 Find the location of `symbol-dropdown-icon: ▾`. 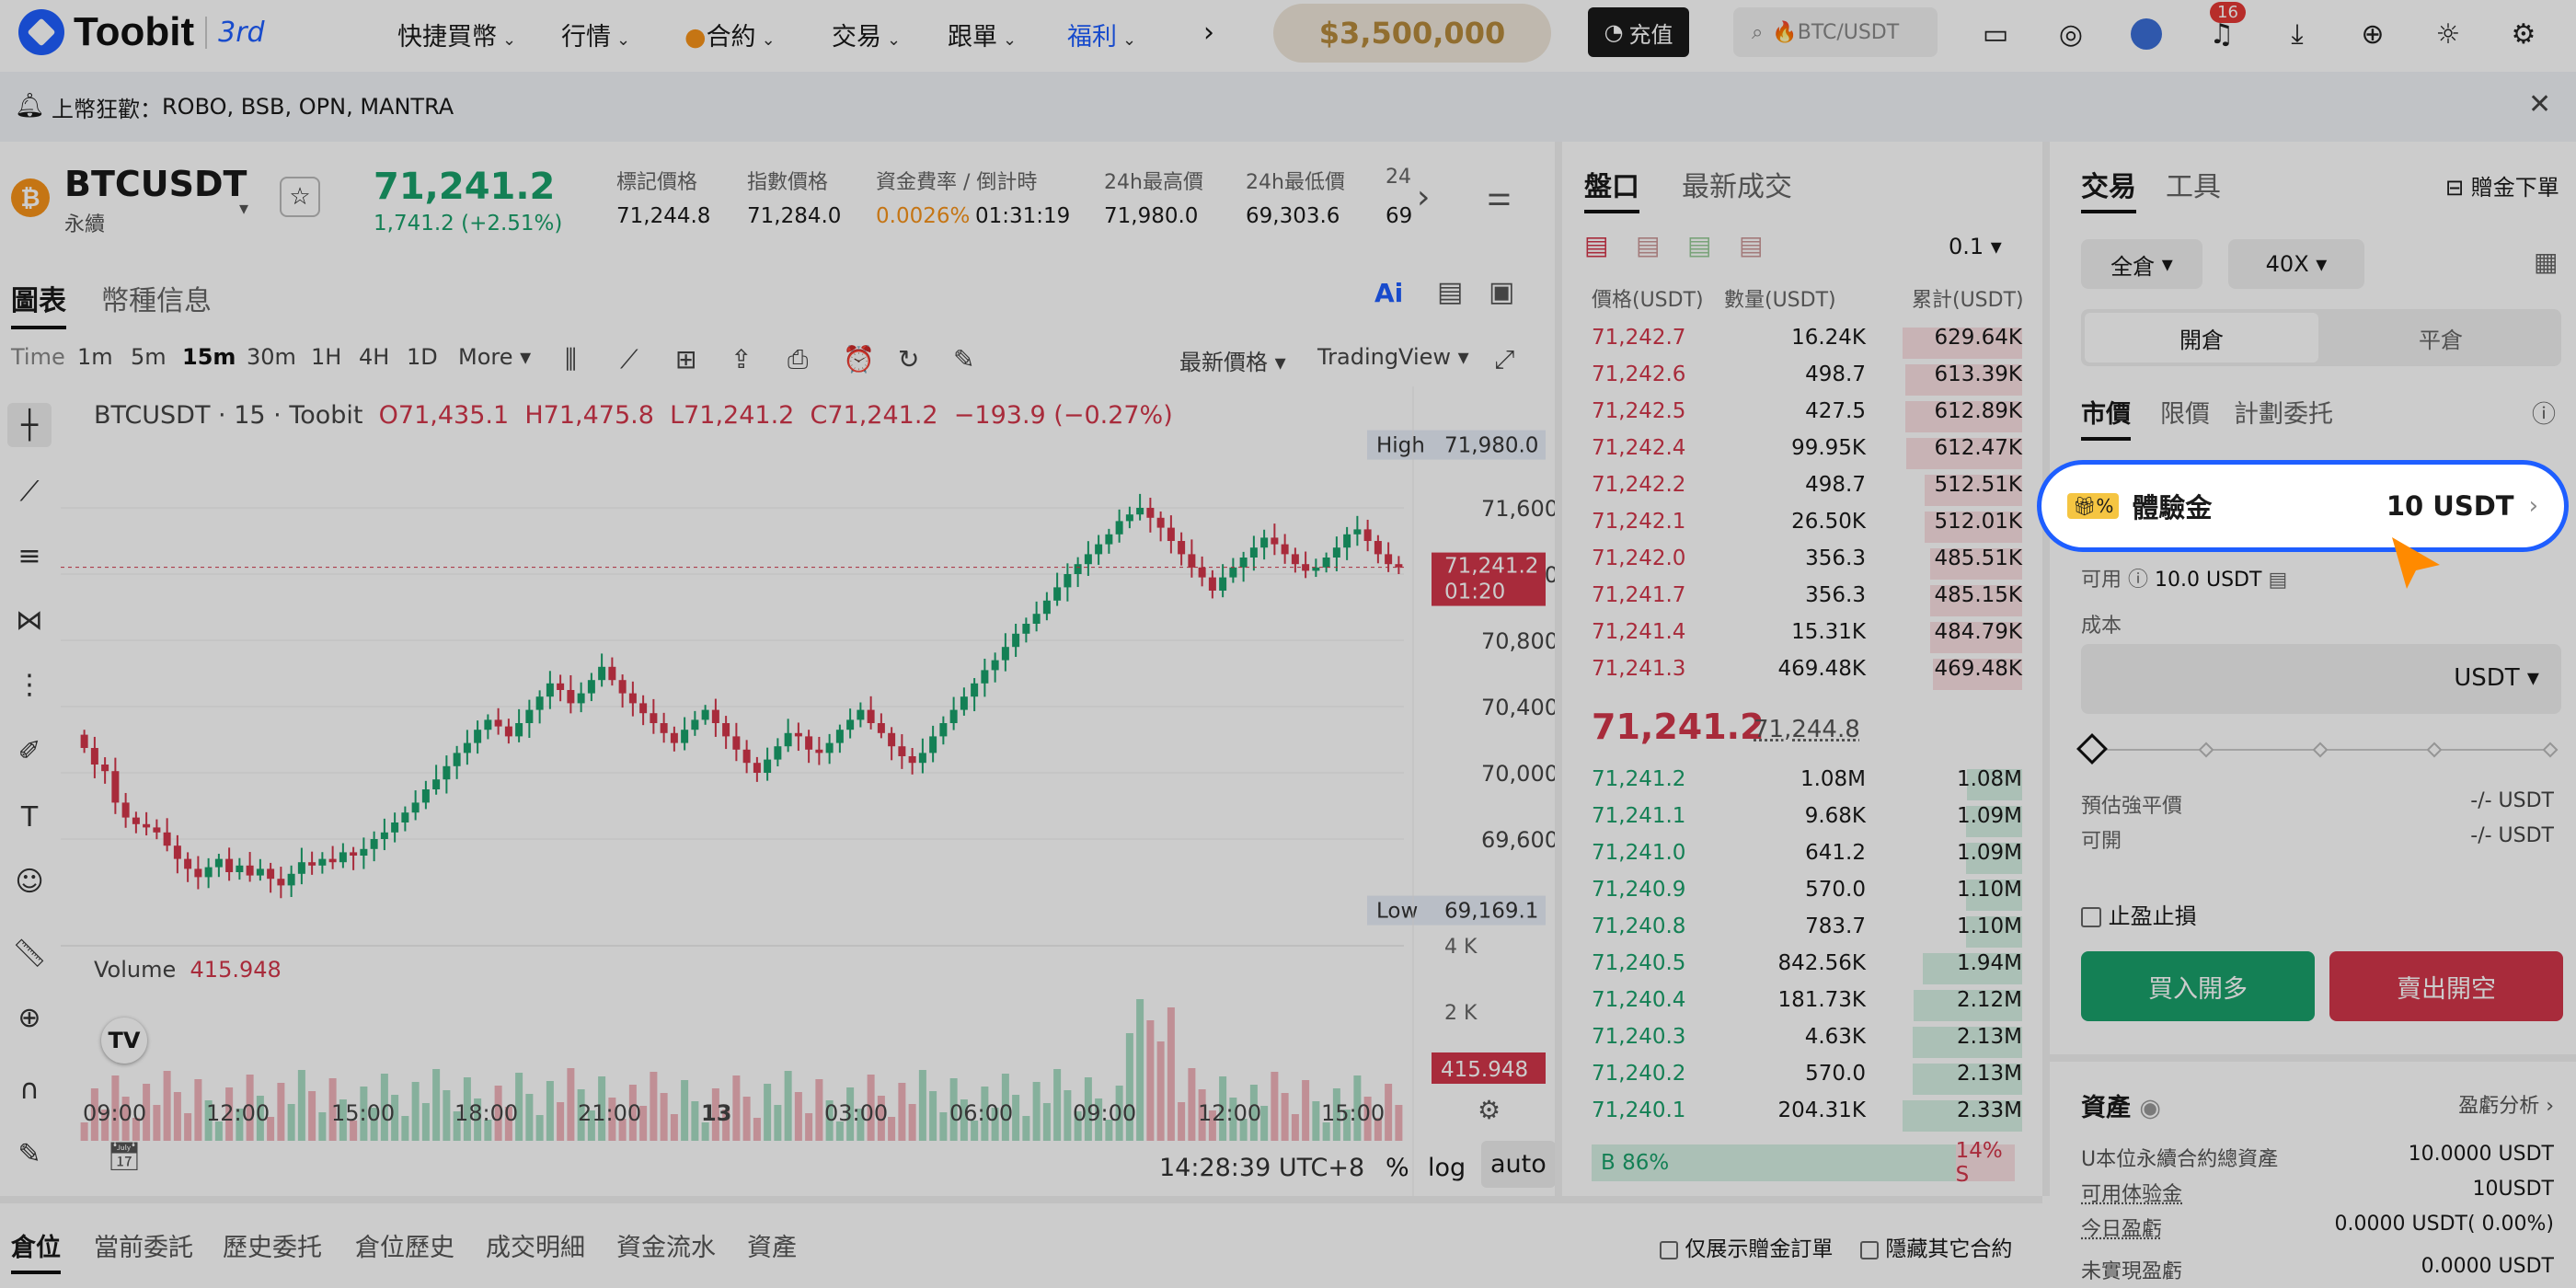

symbol-dropdown-icon: ▾ is located at coordinates (243, 208).